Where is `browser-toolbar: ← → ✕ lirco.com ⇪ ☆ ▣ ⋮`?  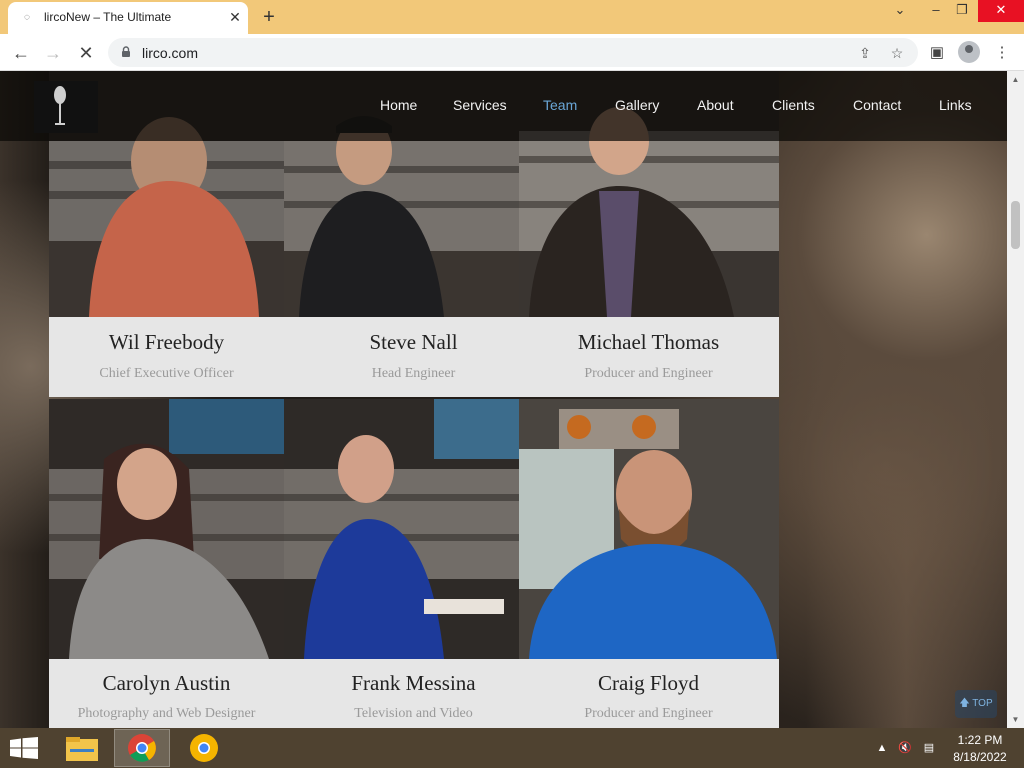
browser-toolbar: ← → ✕ lirco.com ⇪ ☆ ▣ ⋮ is located at coordinates (512, 52).